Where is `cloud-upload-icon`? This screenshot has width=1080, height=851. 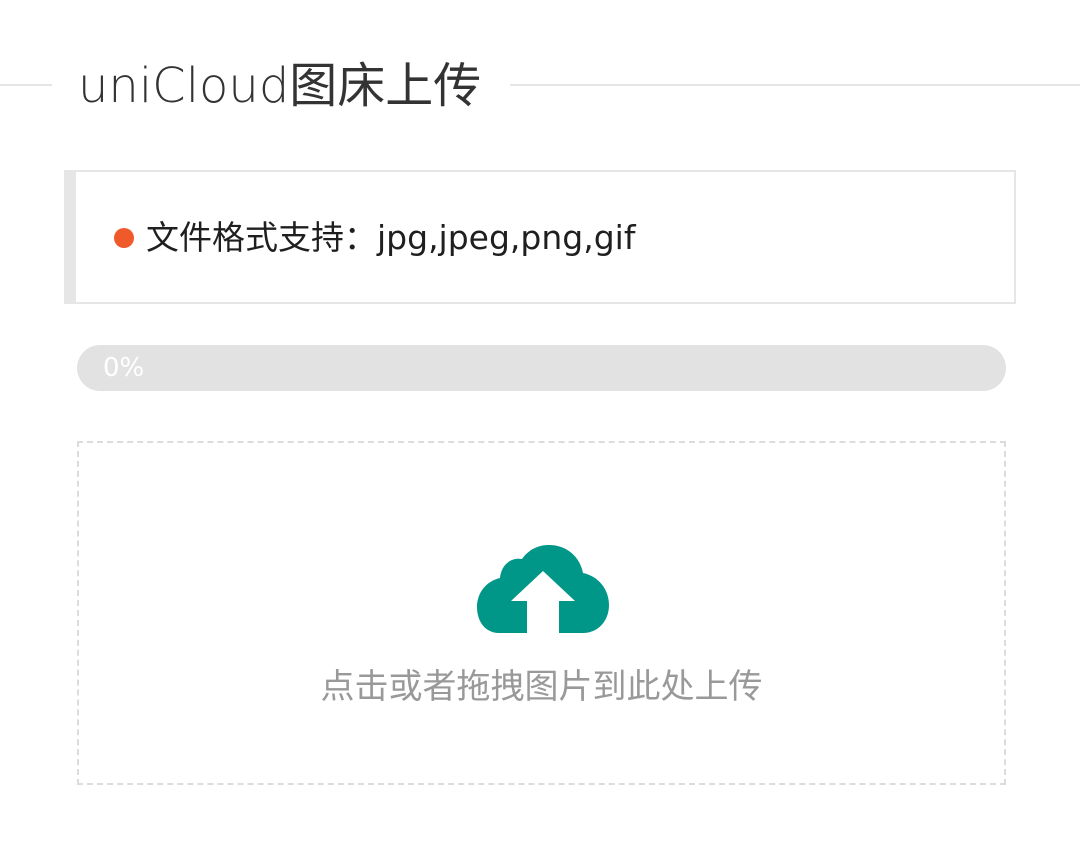
cloud-upload-icon is located at coordinates (543, 589).